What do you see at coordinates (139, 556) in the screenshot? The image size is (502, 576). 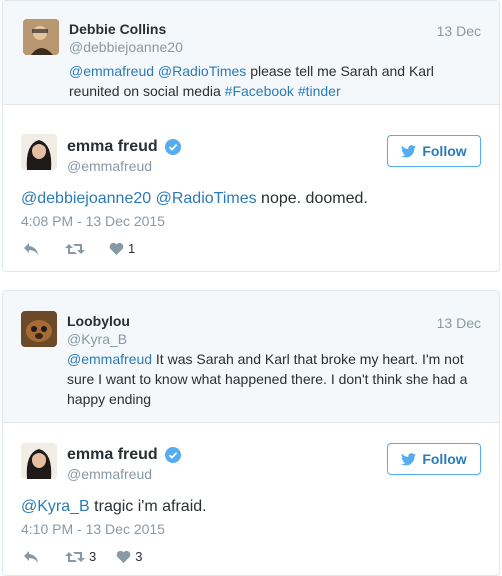 I see `like-count: 3` at bounding box center [139, 556].